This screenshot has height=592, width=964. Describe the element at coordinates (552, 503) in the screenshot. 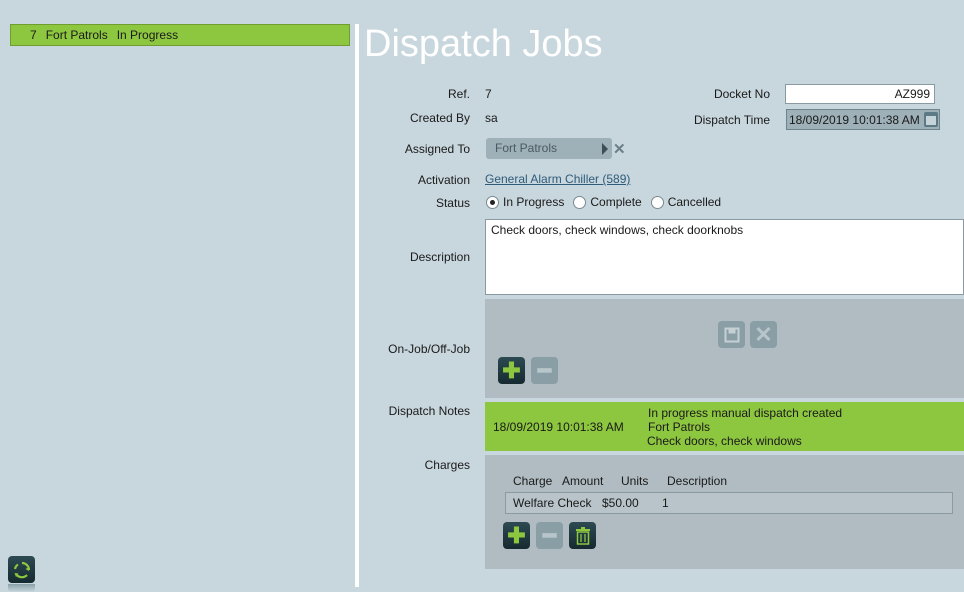

I see `charge-name: Welfare Check` at that location.